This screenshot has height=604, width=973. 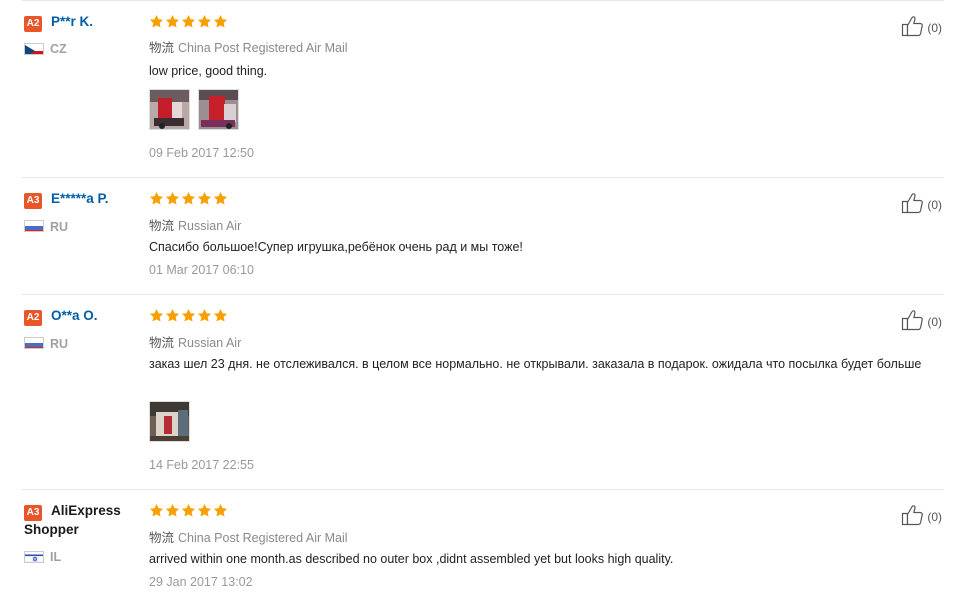 I want to click on flag-il-icon, so click(x=34, y=557).